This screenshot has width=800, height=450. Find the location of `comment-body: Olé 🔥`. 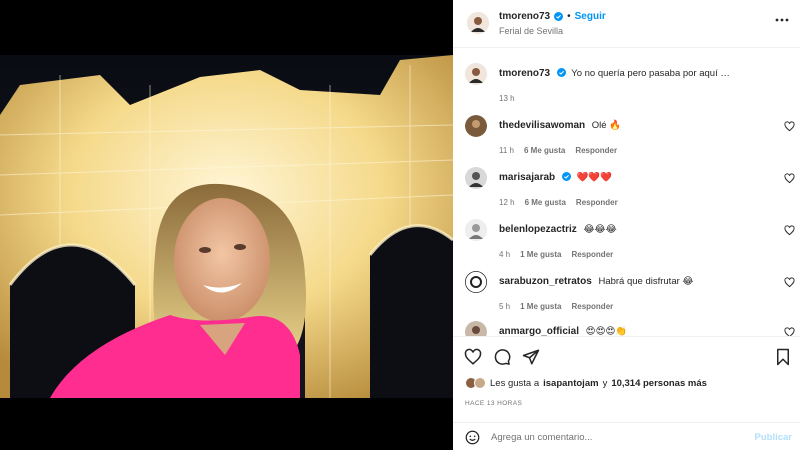

comment-body: Olé 🔥 is located at coordinates (606, 125).